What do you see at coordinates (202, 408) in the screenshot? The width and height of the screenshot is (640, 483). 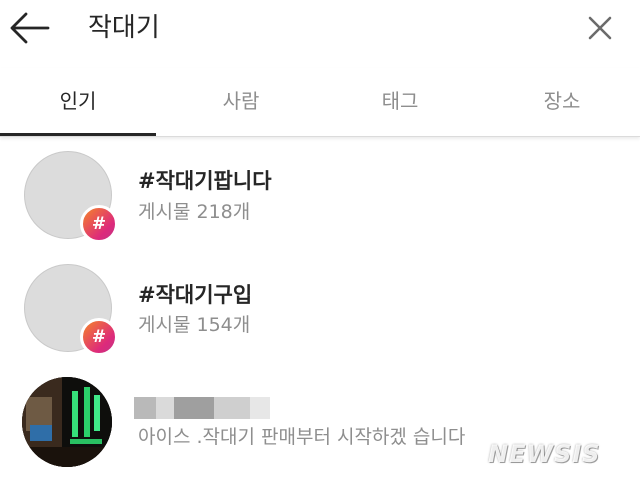 I see `blurred-account-name` at bounding box center [202, 408].